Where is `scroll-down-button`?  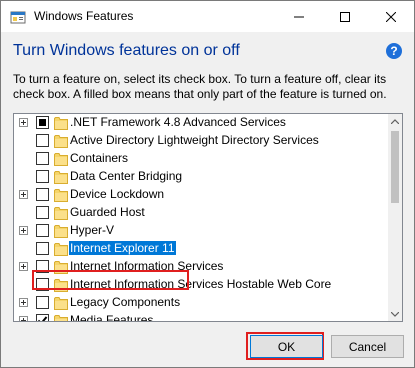 scroll-down-button is located at coordinates (395, 314).